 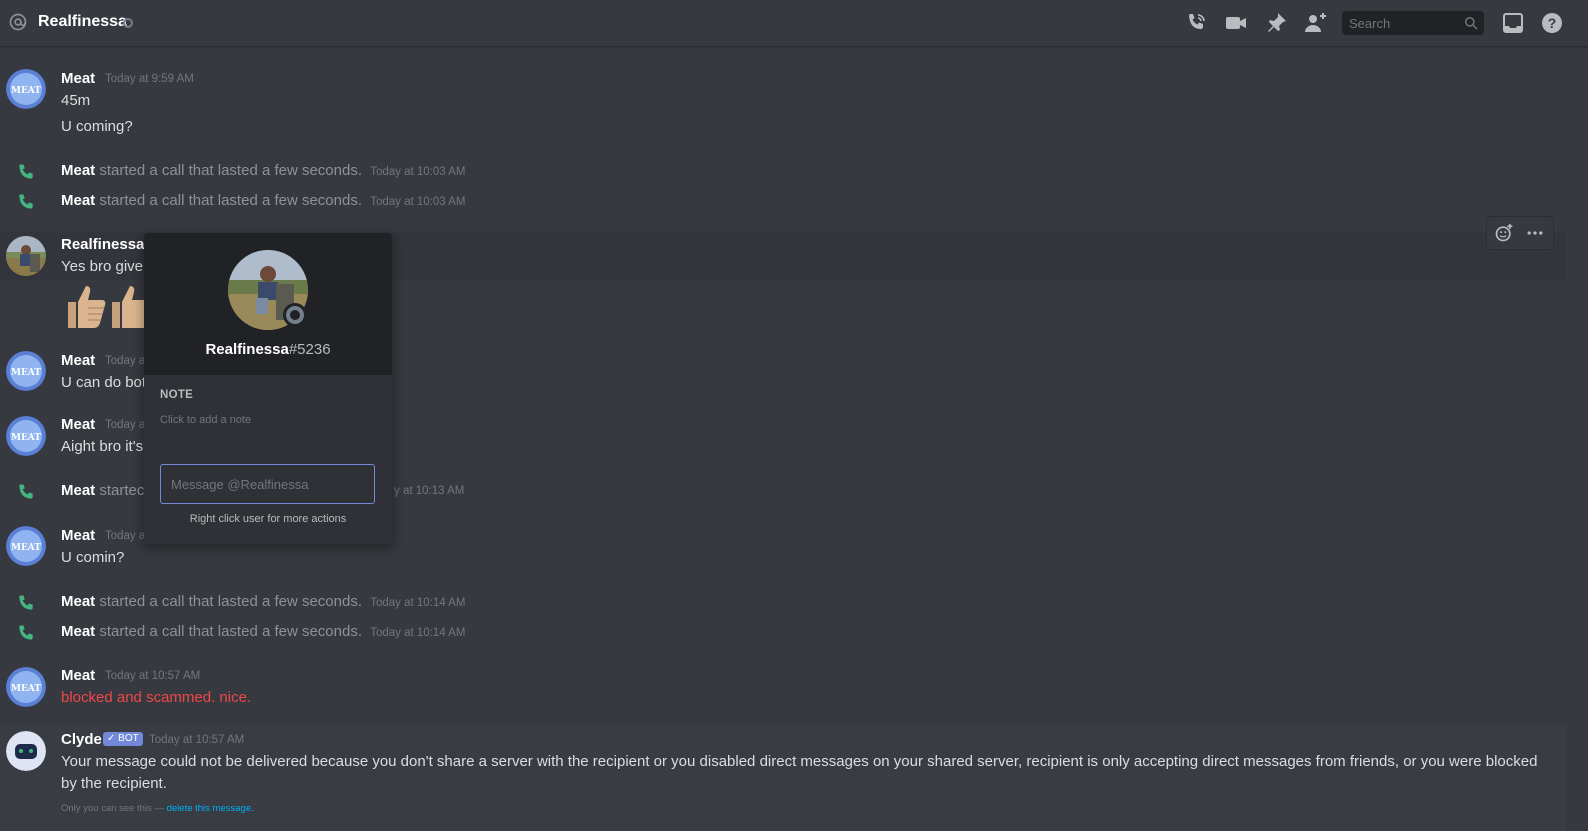 What do you see at coordinates (76, 100) in the screenshot?
I see `message-text: 45m` at bounding box center [76, 100].